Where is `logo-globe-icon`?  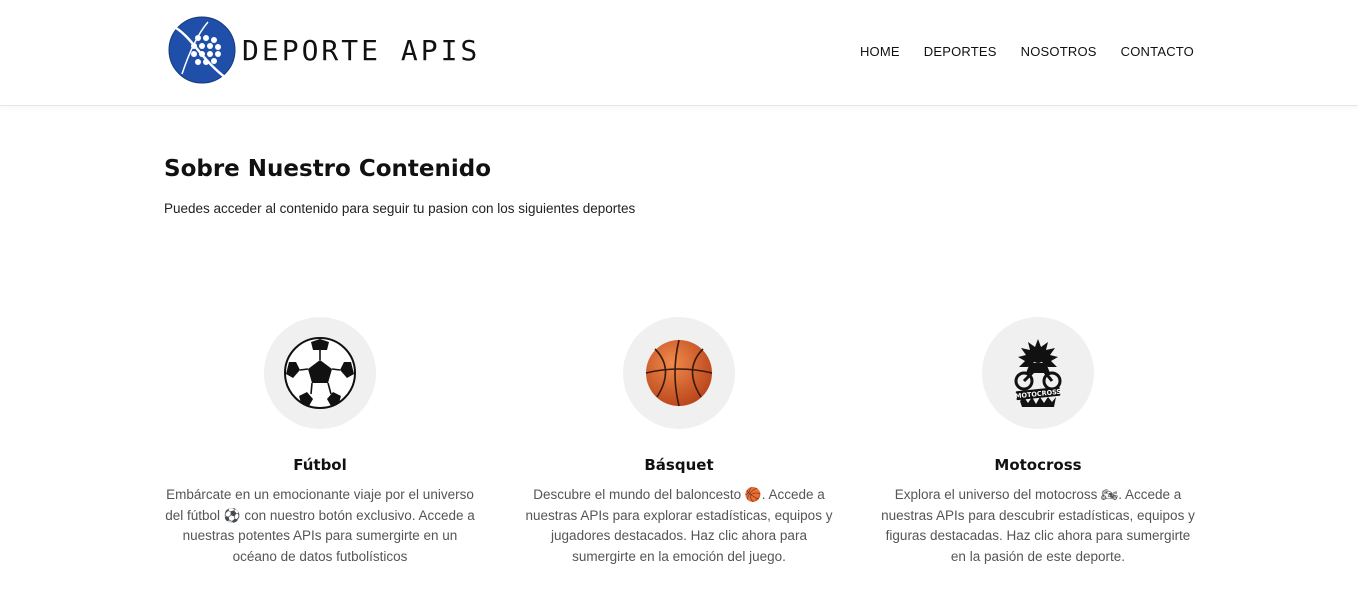
logo-globe-icon is located at coordinates (202, 50).